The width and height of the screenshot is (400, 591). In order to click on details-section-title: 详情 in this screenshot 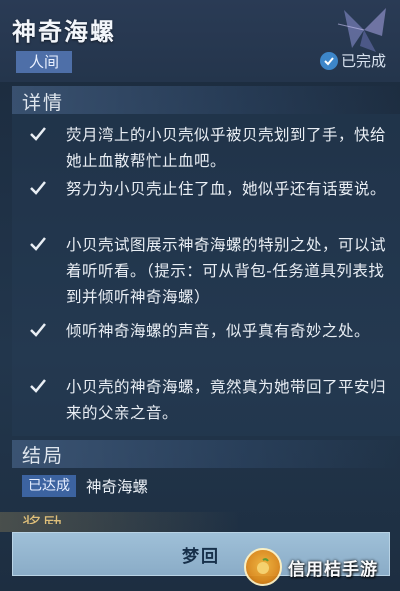, I will do `click(43, 103)`.